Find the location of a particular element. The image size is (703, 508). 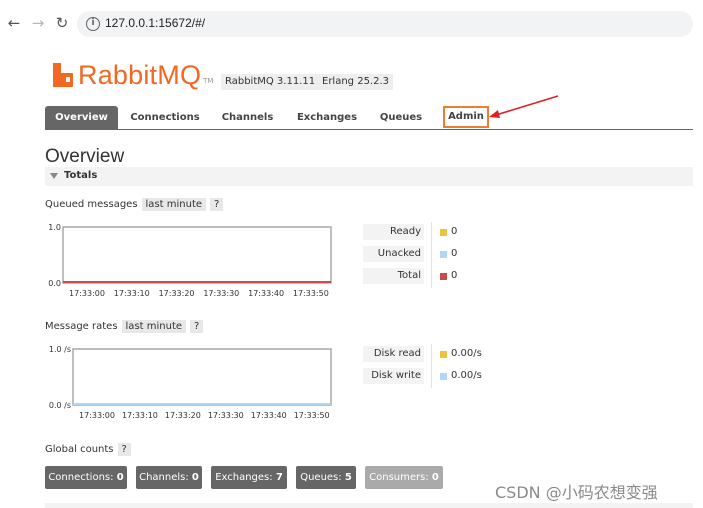

browser-toolbar: ← → ↻ i 127.0.0.1:15672/#/ is located at coordinates (351, 24).